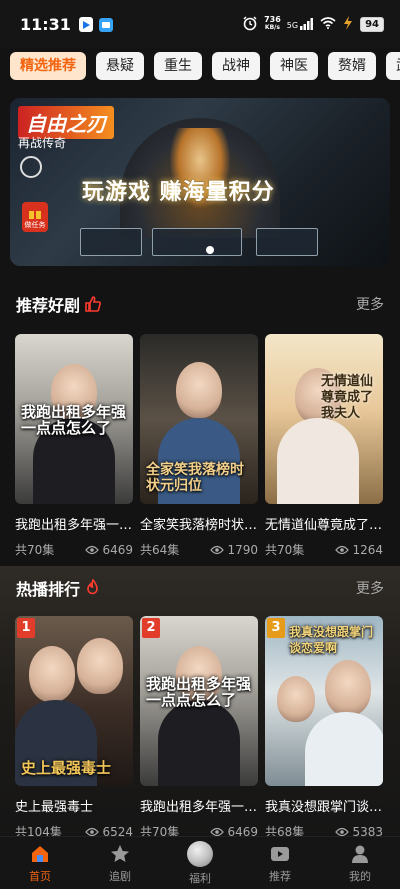 The height and width of the screenshot is (889, 400). Describe the element at coordinates (117, 549) in the screenshot. I see `view-count-value: 6469` at that location.